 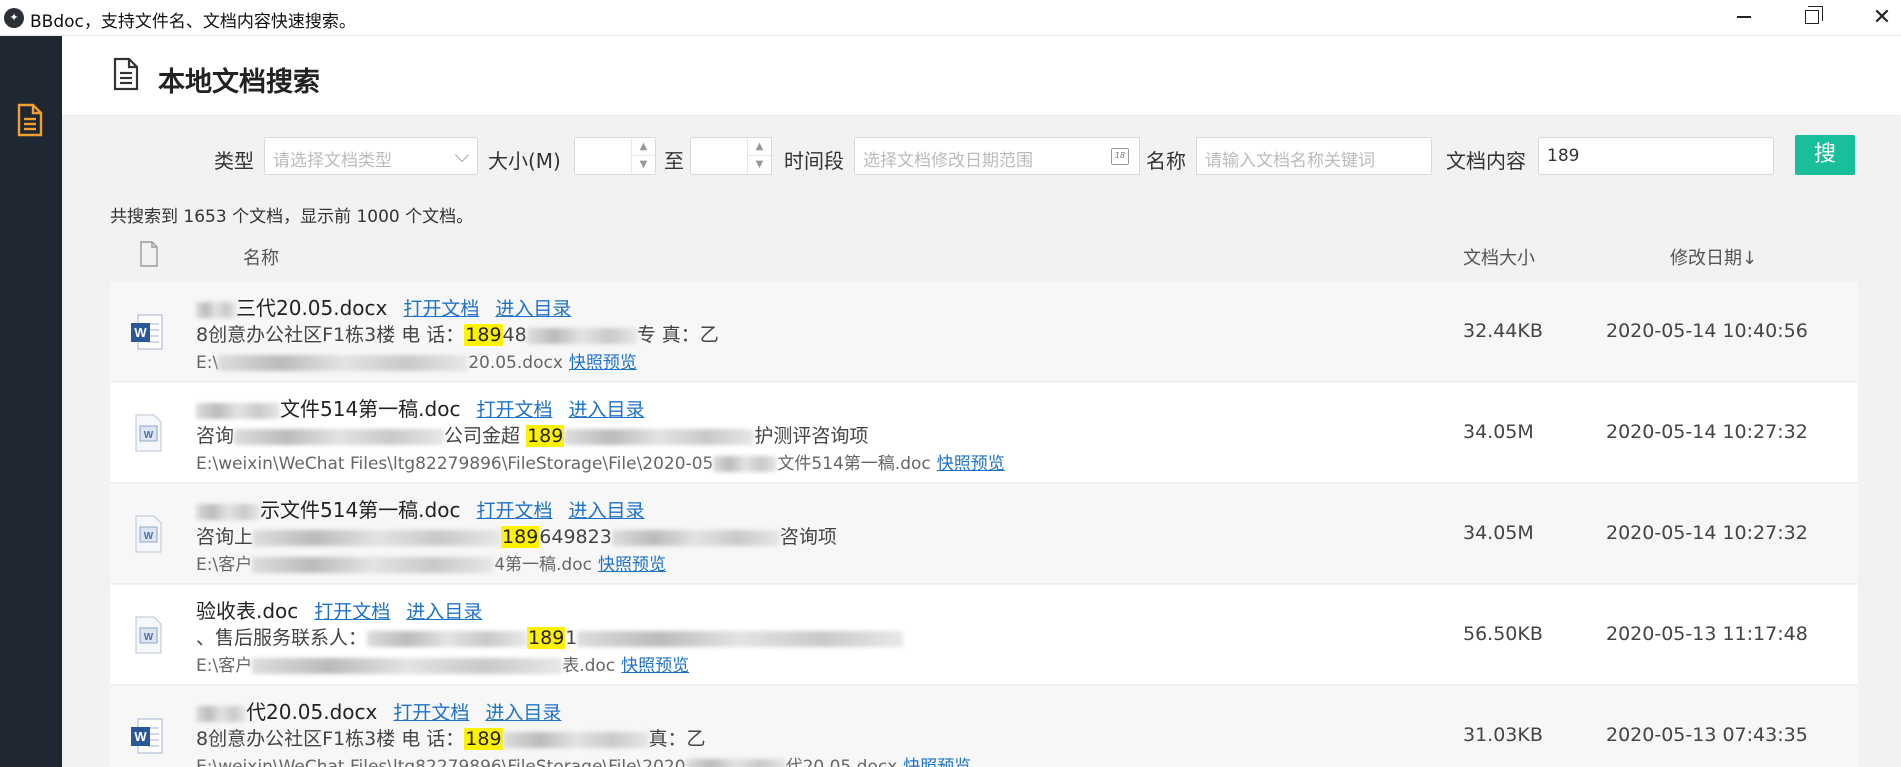 What do you see at coordinates (14, 18) in the screenshot?
I see `app-logo-icon: ✦` at bounding box center [14, 18].